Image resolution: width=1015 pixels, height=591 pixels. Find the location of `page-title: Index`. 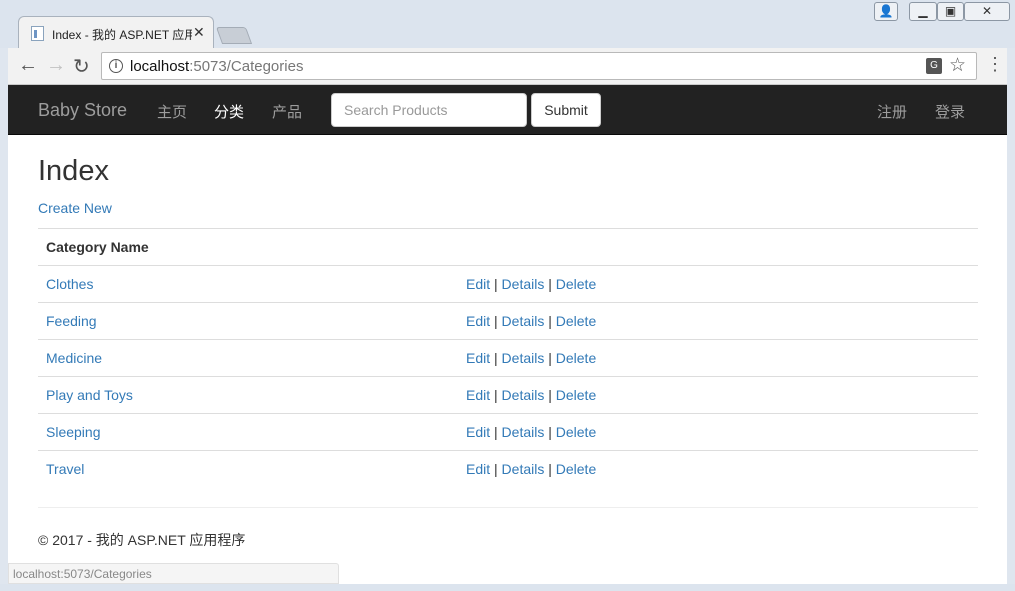

page-title: Index is located at coordinates (73, 171).